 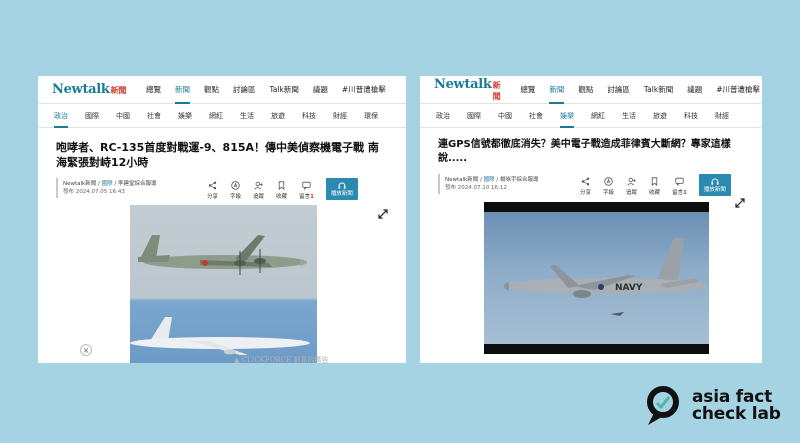 What do you see at coordinates (259, 197) in the screenshot?
I see `follow-label: 追蹤` at bounding box center [259, 197].